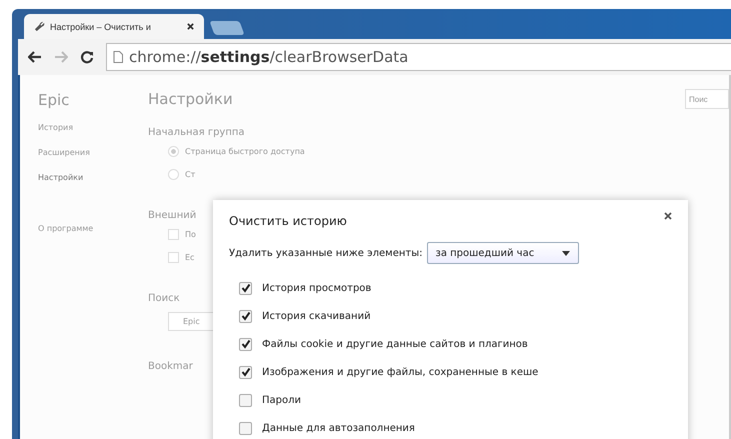  Describe the element at coordinates (93, 127) in the screenshot. I see `sidebar-item: История` at that location.